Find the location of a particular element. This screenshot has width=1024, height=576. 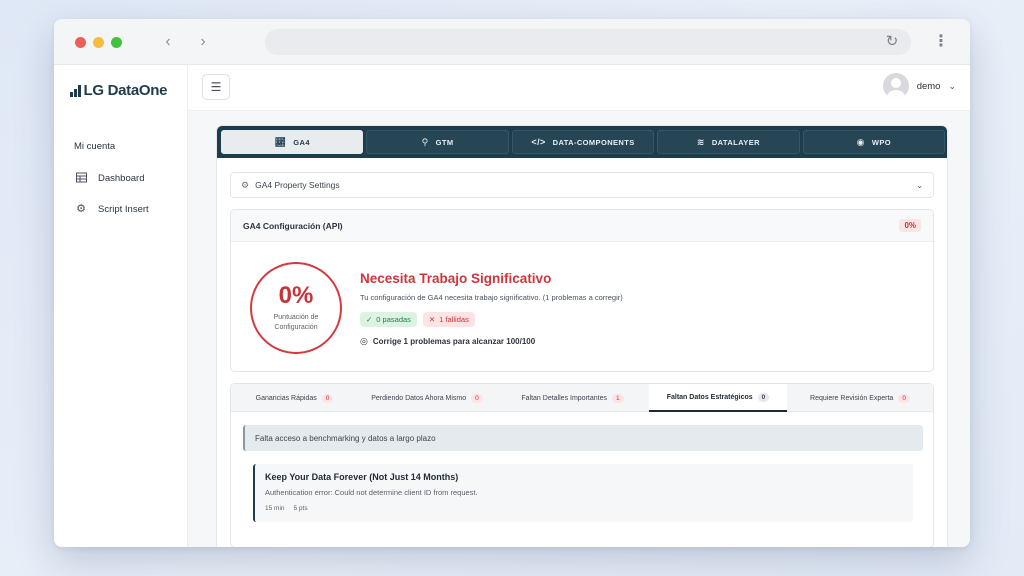

topbar: ☰ demo ⌄ is located at coordinates (579, 88).